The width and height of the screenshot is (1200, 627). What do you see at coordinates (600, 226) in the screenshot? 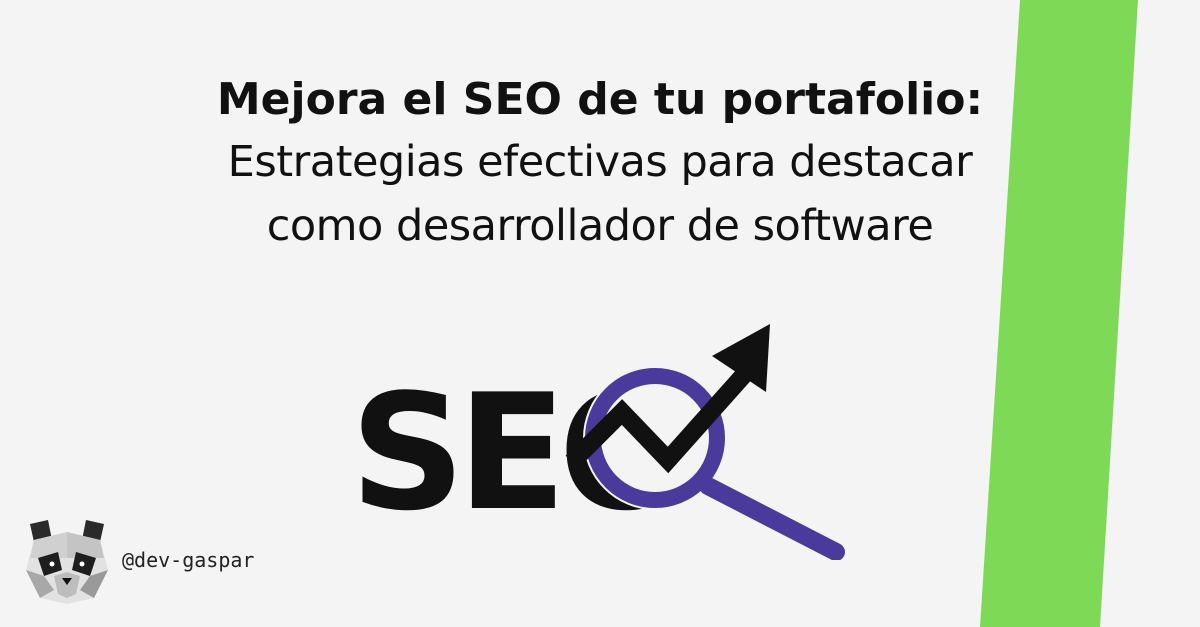
I see `title-line-3: como desarrollador de software` at bounding box center [600, 226].